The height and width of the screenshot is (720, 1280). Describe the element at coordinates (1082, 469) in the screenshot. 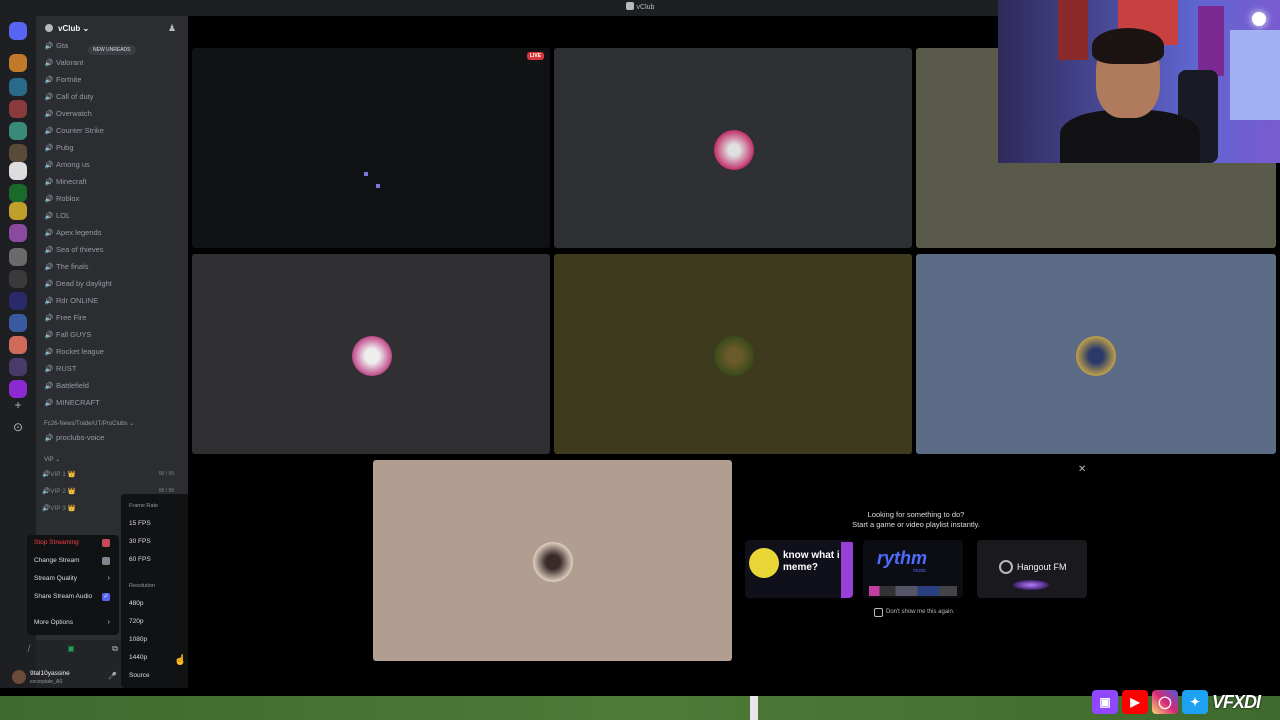

I see `close-icon: ✕` at that location.